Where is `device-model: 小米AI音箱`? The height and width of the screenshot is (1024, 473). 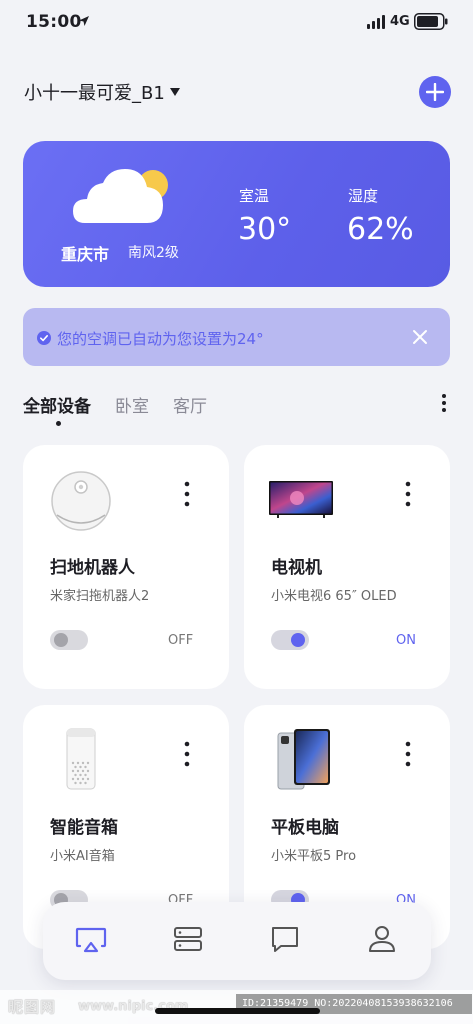
device-model: 小米AI音箱 is located at coordinates (82, 856).